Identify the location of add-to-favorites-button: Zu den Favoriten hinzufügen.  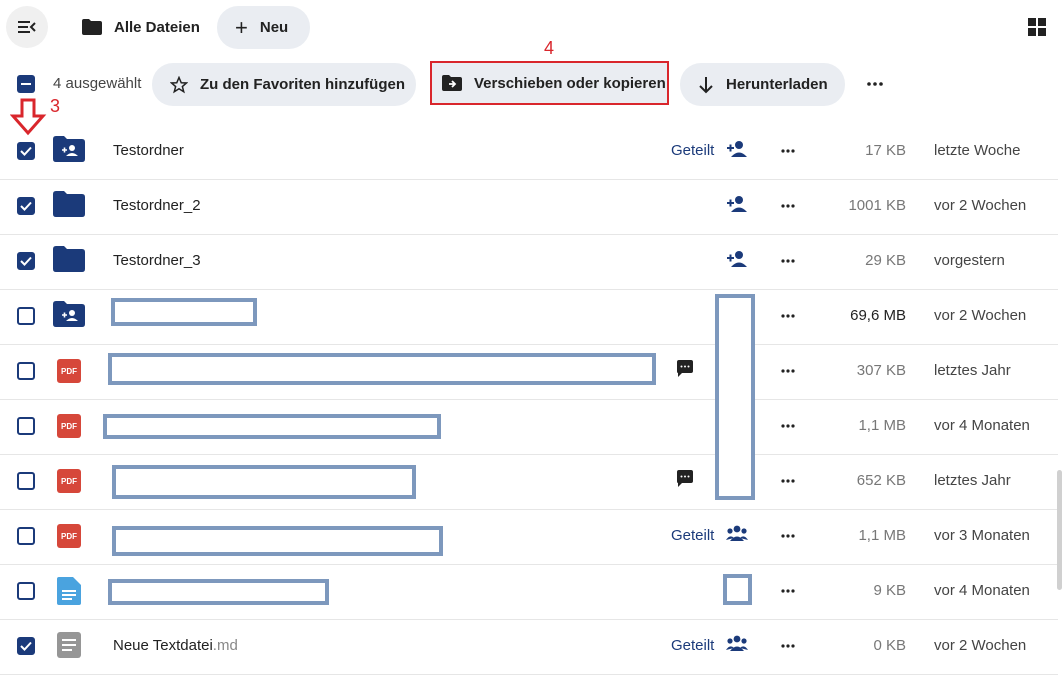
(284, 84).